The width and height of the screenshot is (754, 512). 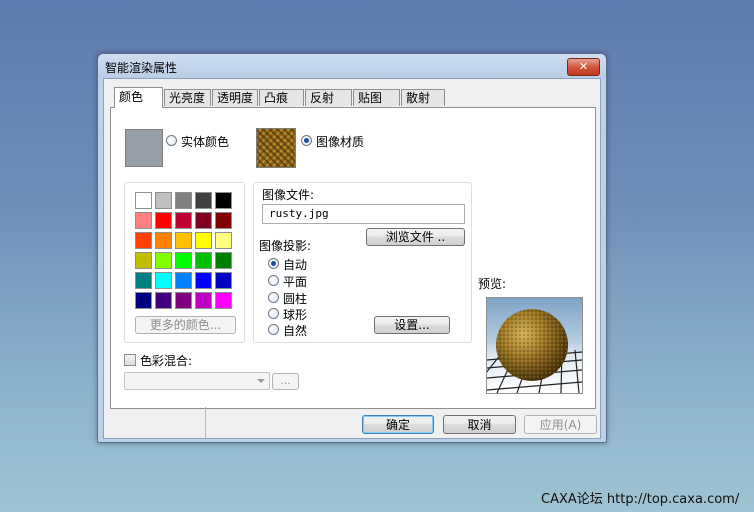 What do you see at coordinates (171, 140) in the screenshot?
I see `solid-color-radio` at bounding box center [171, 140].